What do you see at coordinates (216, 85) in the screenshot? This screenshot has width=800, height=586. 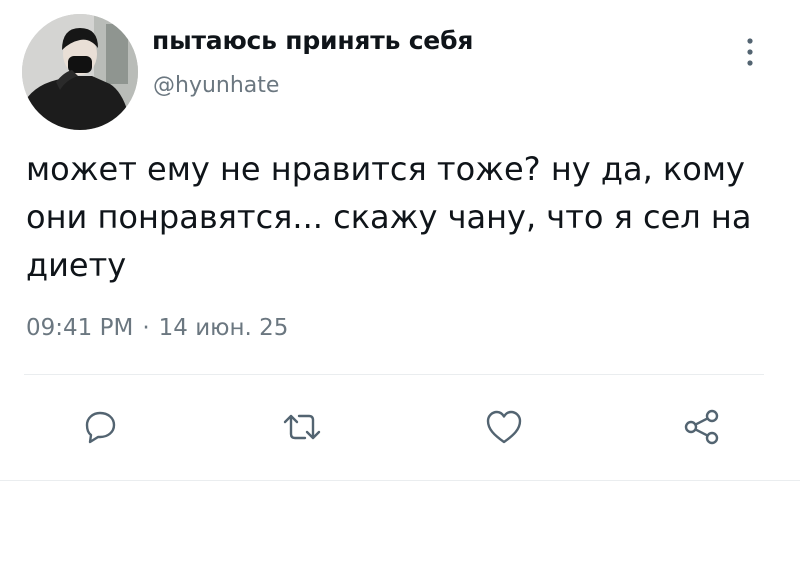 I see `username: @hyunhate` at bounding box center [216, 85].